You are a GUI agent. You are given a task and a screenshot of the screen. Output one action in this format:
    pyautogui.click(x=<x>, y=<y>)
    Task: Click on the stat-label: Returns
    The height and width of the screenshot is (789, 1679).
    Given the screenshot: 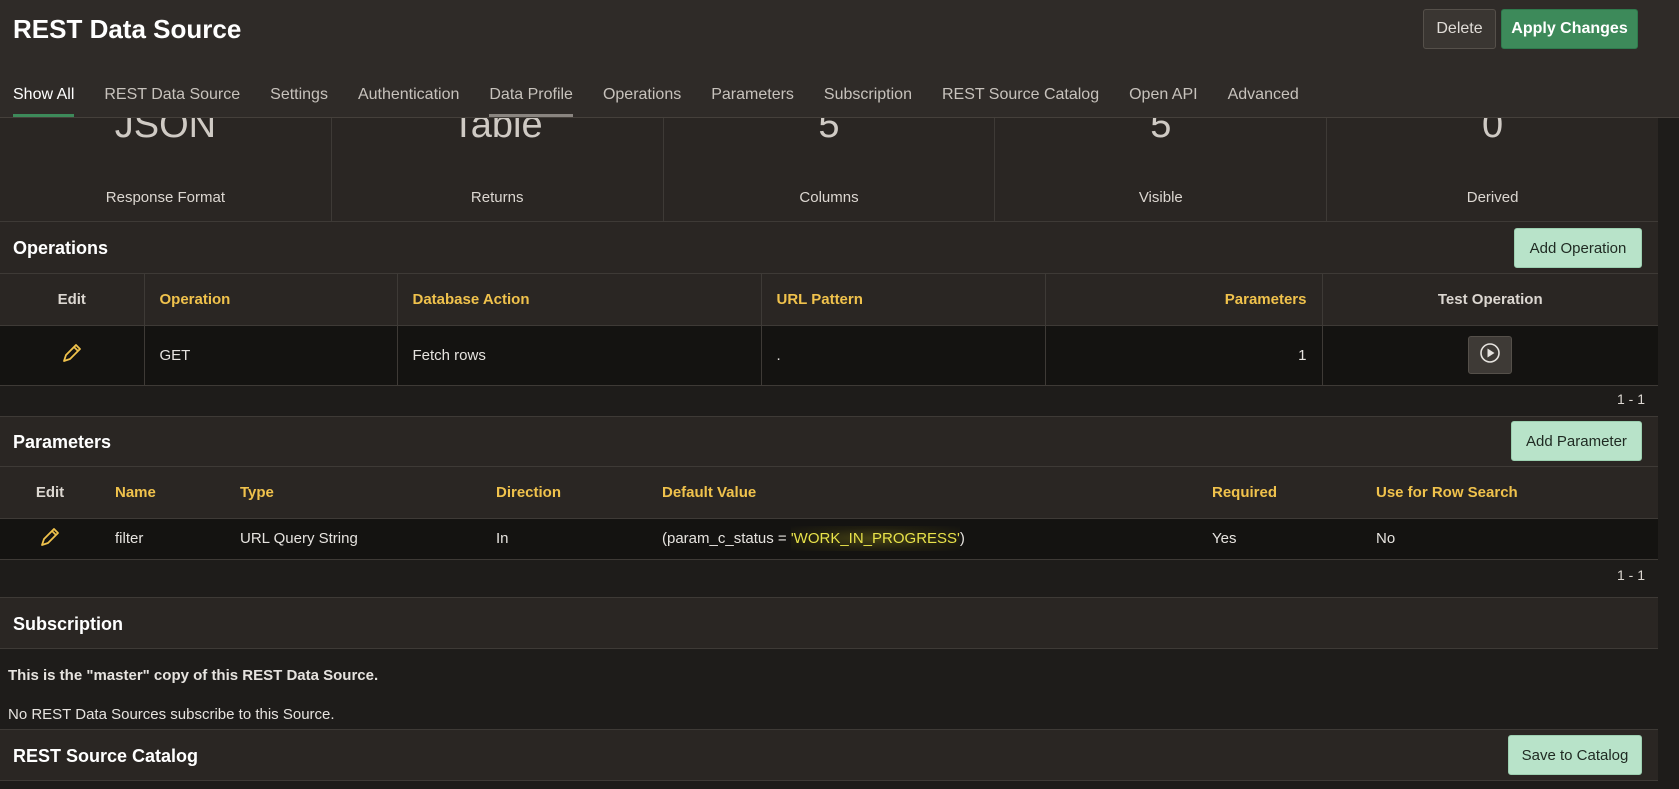 What is the action you would take?
    pyautogui.click(x=497, y=197)
    